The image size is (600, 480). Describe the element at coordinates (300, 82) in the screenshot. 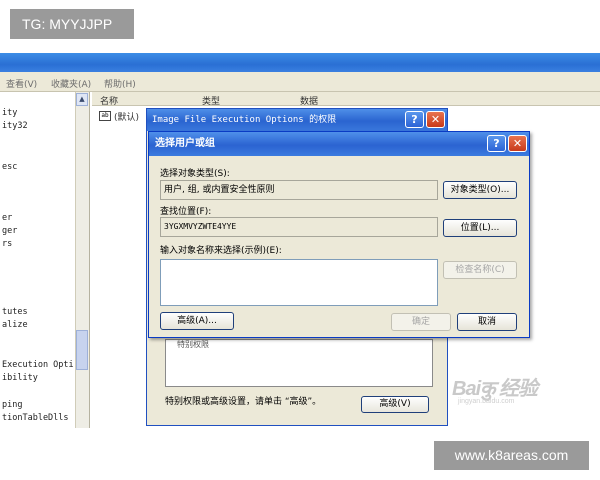

I see `menubar: 查看(V) 收藏夹(A) 帮助(H)` at that location.